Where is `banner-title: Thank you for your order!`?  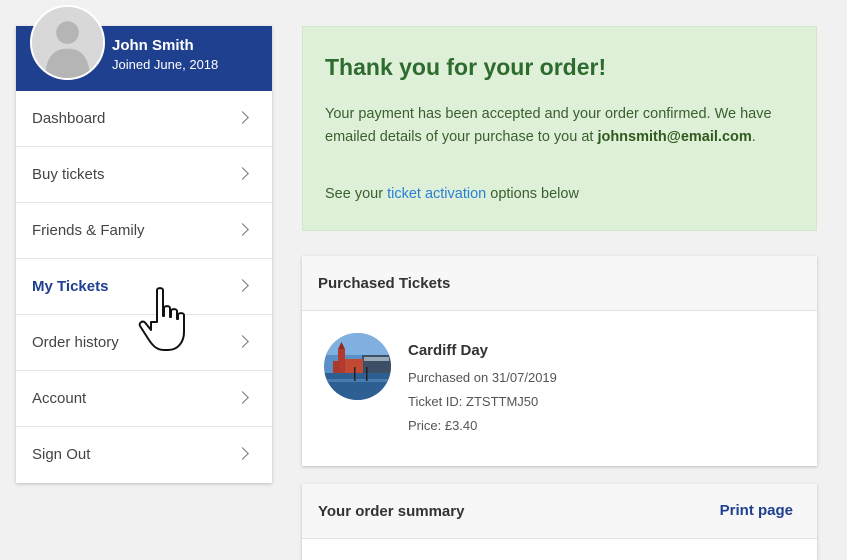
banner-title: Thank you for your order! is located at coordinates (466, 67).